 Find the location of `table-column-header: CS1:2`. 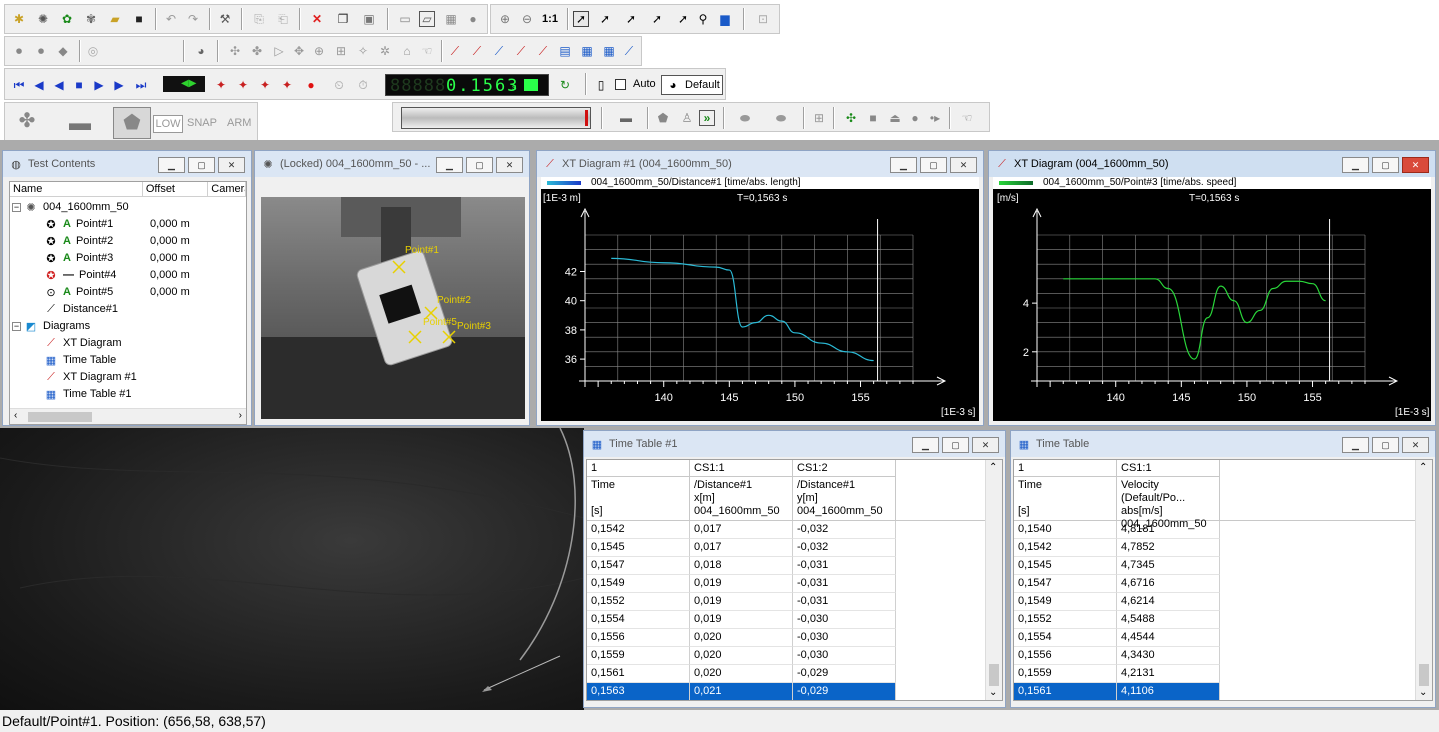

table-column-header: CS1:2 is located at coordinates (844, 468).